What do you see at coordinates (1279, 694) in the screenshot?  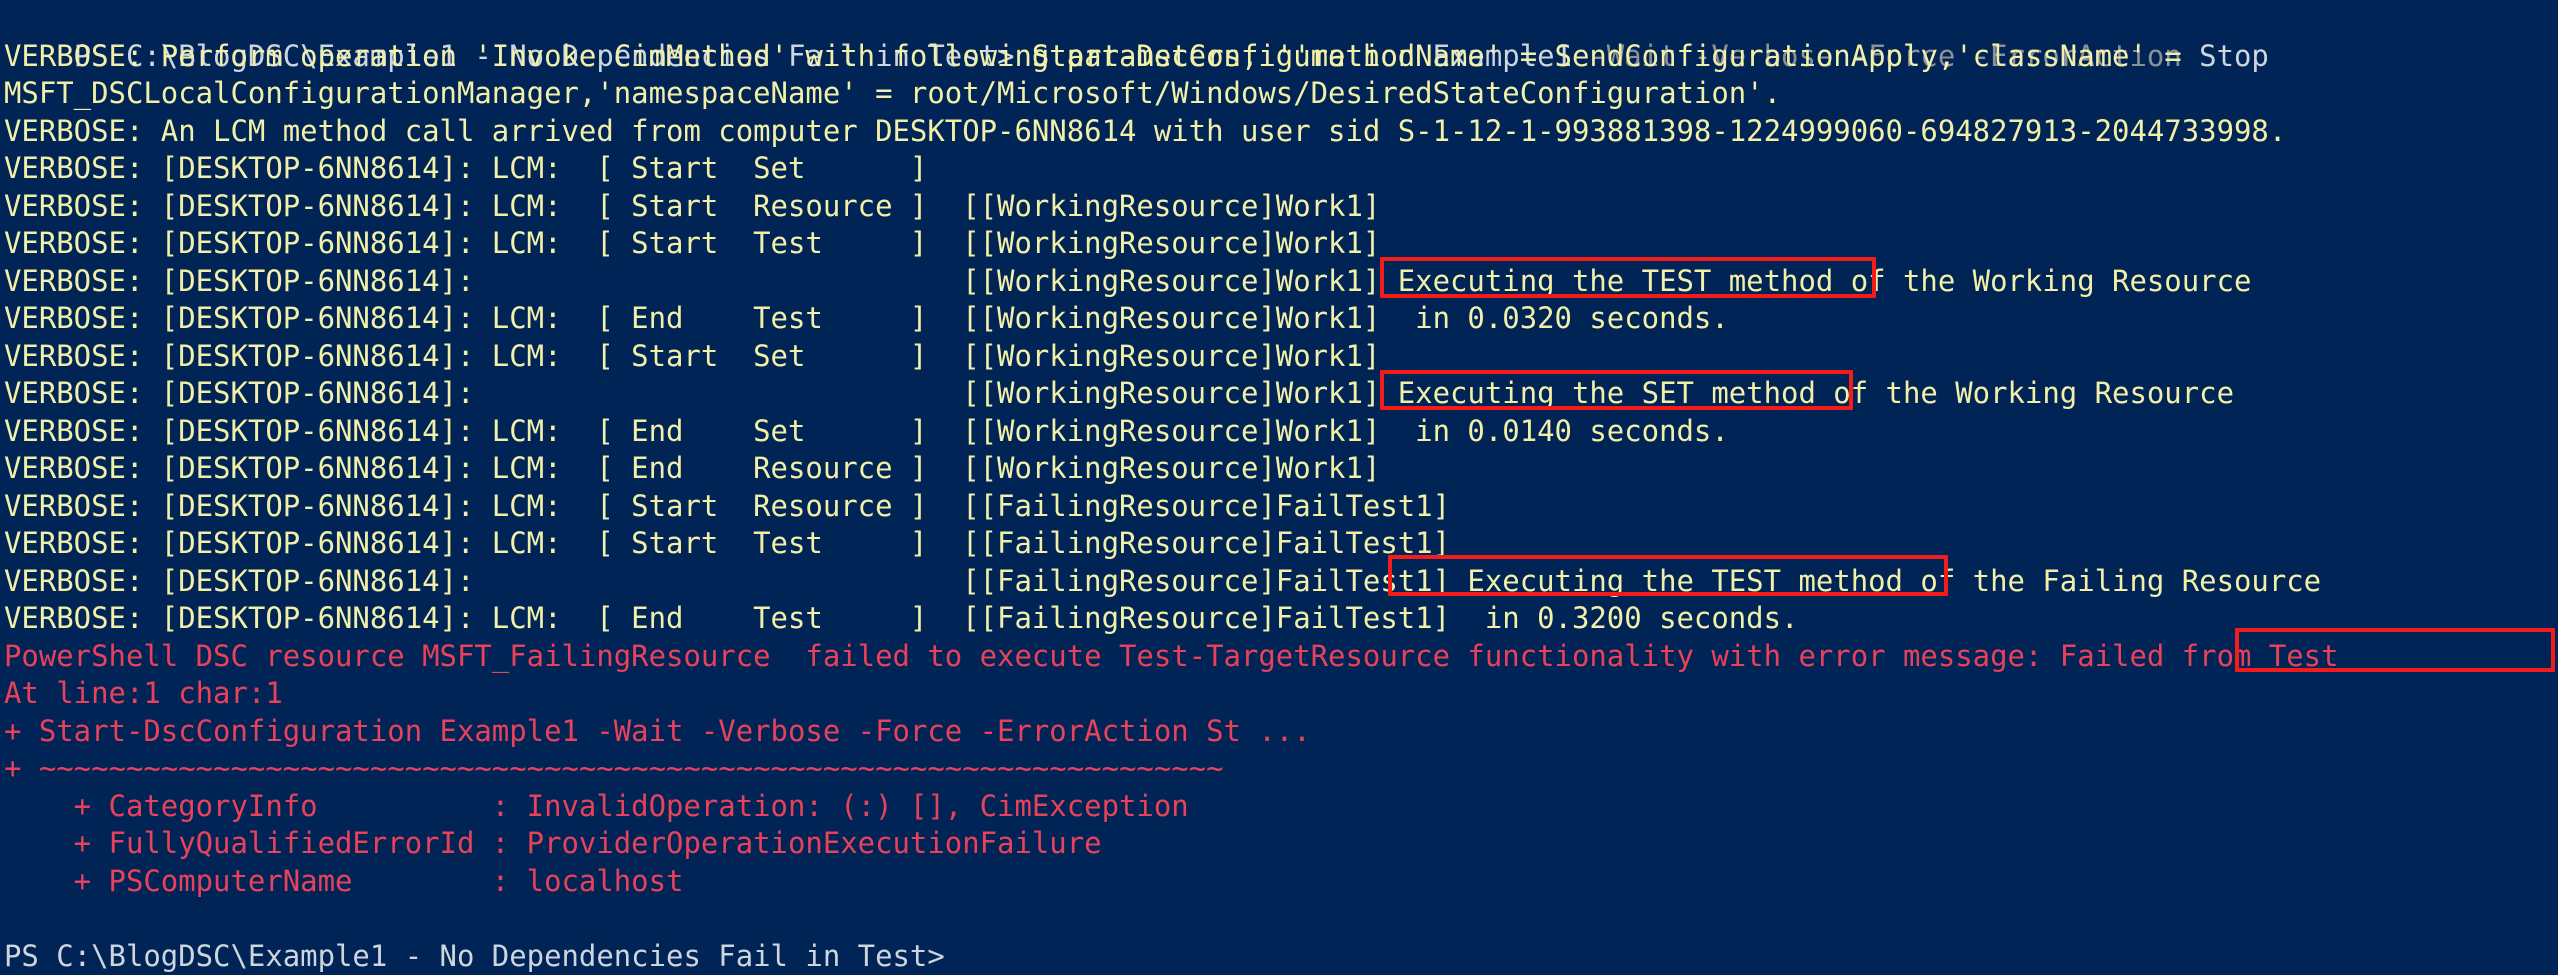 I see `error-line: At line:1 char:1` at bounding box center [1279, 694].